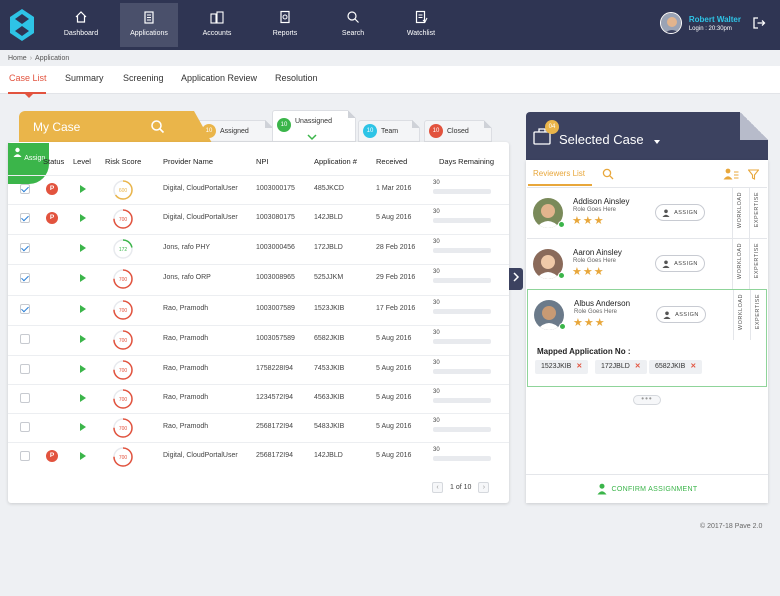 The height and width of the screenshot is (596, 780). Describe the element at coordinates (328, 217) in the screenshot. I see `application-number-cell: 142JBLD` at that location.